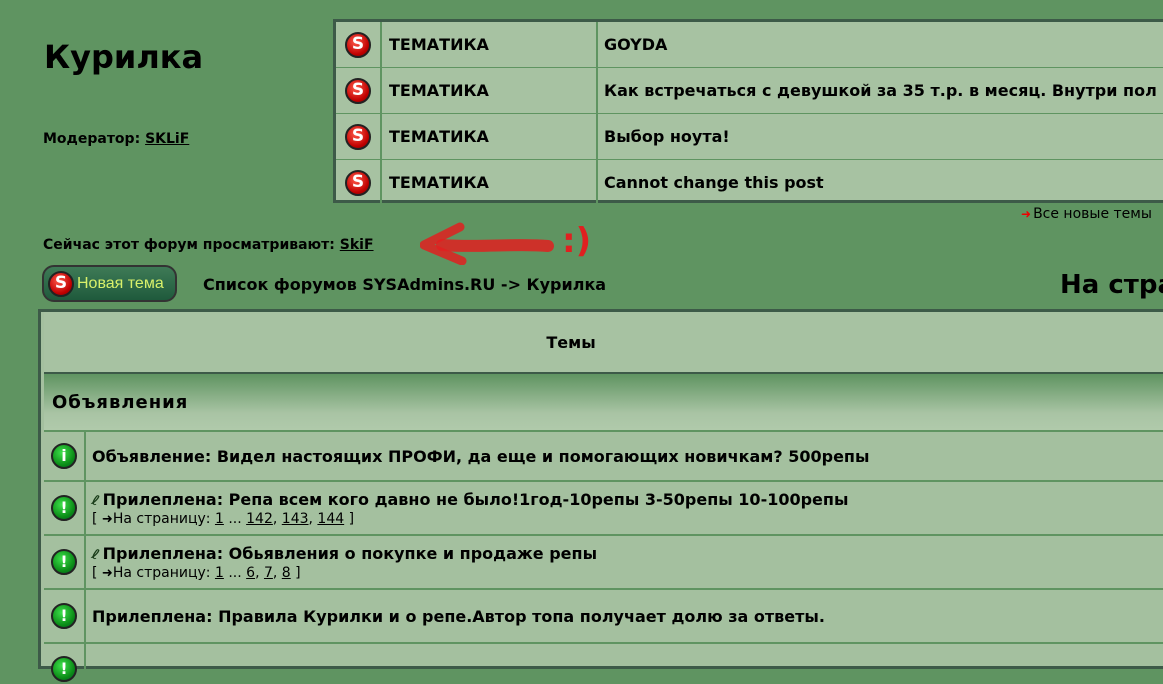  I want to click on breadcrumb: Список форумов SYSAdmins.RU -> Курилка, so click(404, 284).